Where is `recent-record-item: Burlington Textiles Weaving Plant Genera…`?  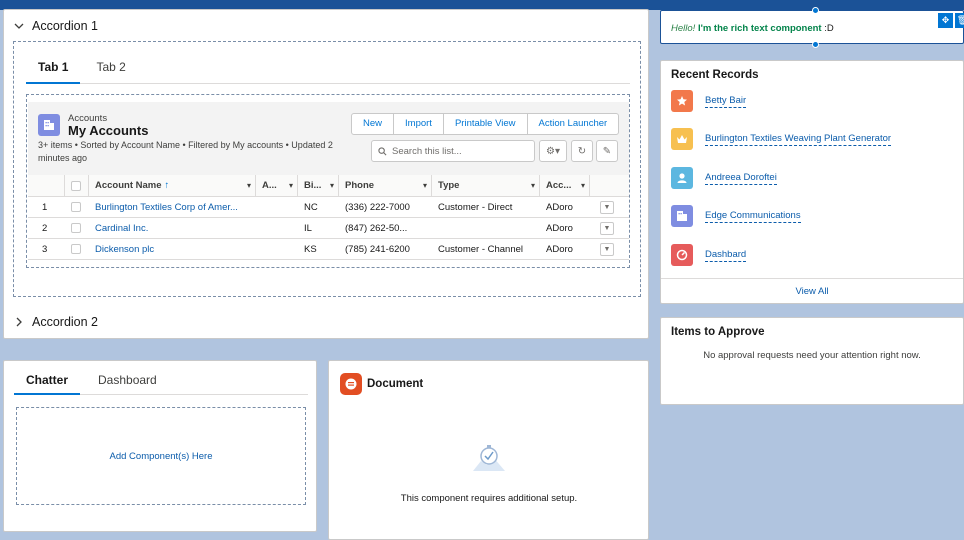 recent-record-item: Burlington Textiles Weaving Plant Genera… is located at coordinates (781, 139).